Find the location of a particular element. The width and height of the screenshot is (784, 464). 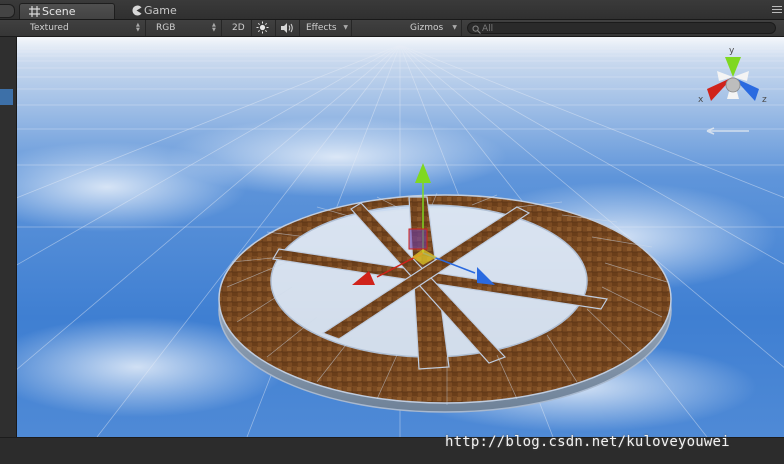

lighting-toggle-button is located at coordinates (264, 28).